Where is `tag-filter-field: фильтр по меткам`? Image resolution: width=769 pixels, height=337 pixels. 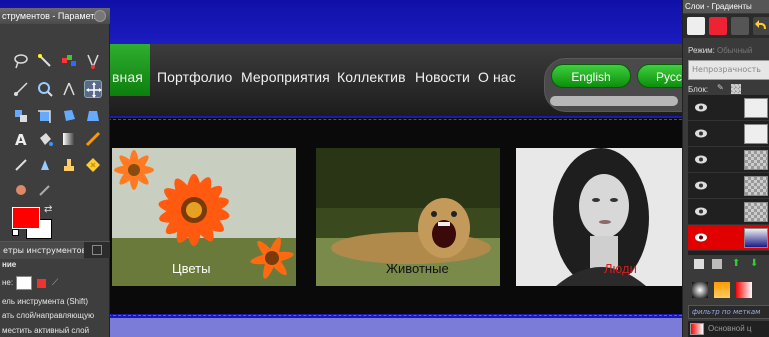 tag-filter-field: фильтр по меткам is located at coordinates (728, 312).